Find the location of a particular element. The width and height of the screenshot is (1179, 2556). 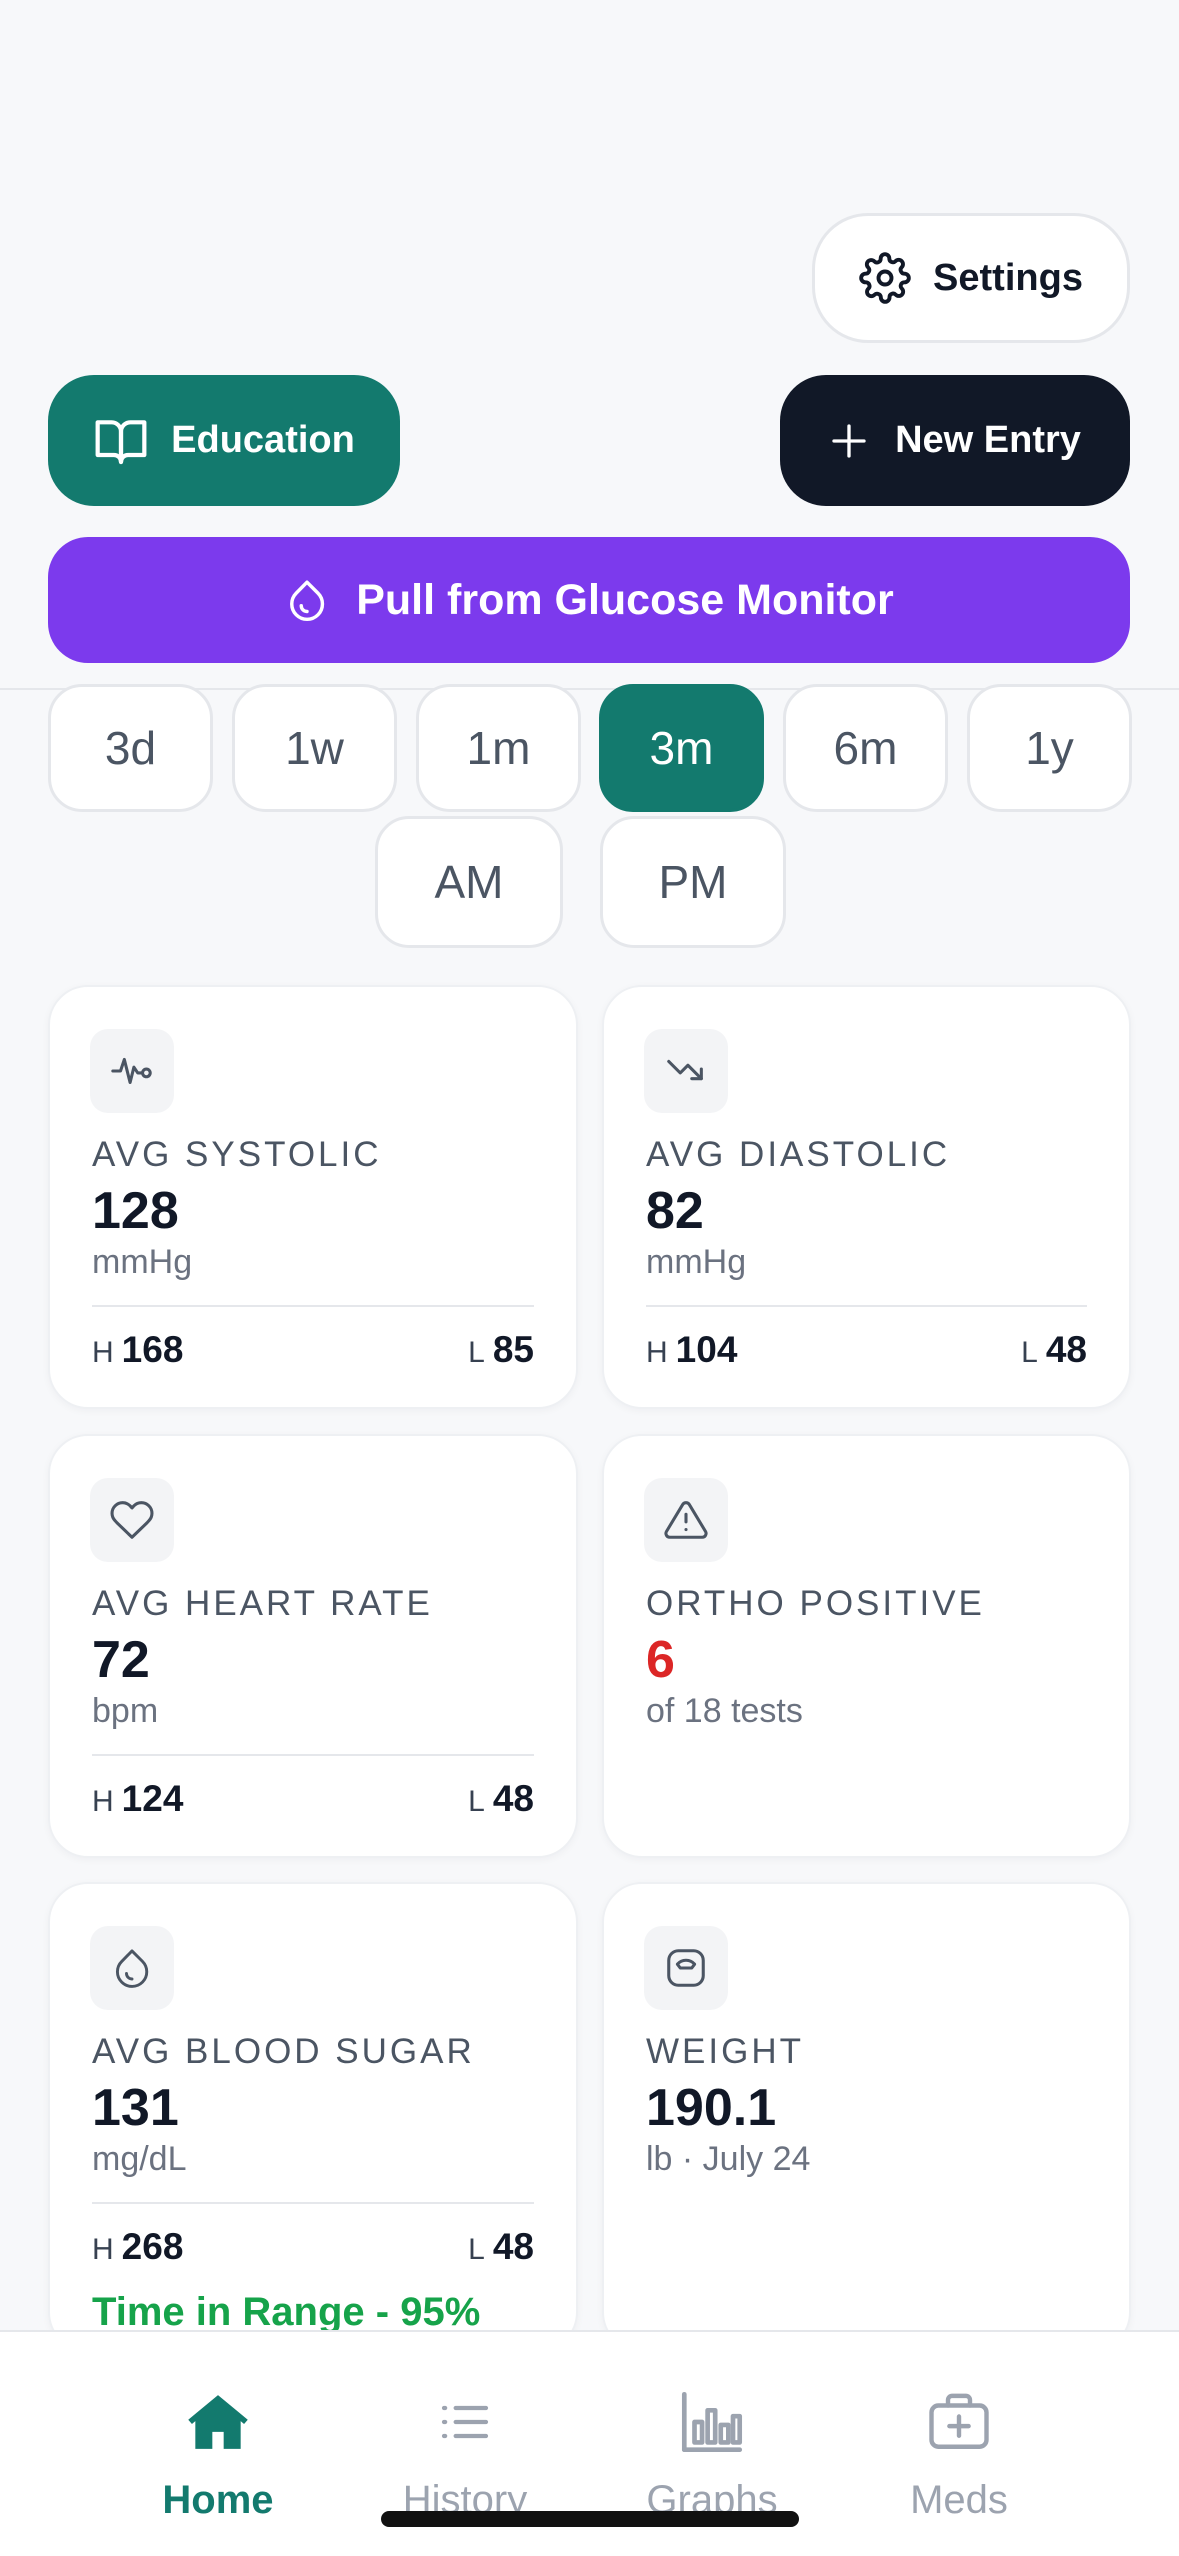

card-value: 82 is located at coordinates (675, 1211).